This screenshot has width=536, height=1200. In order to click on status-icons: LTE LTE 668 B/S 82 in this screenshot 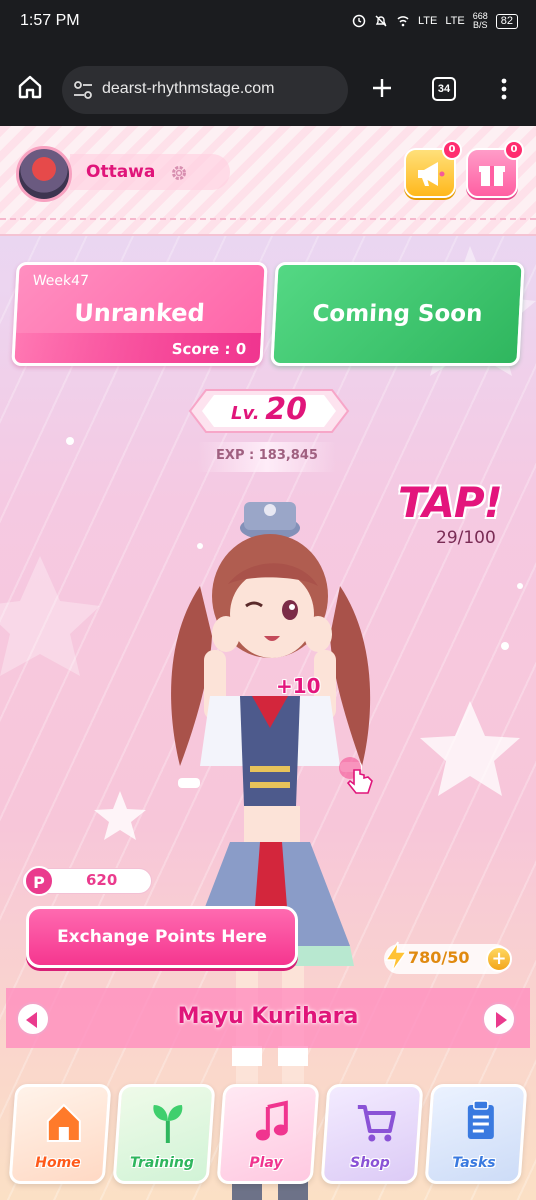, I will do `click(435, 21)`.